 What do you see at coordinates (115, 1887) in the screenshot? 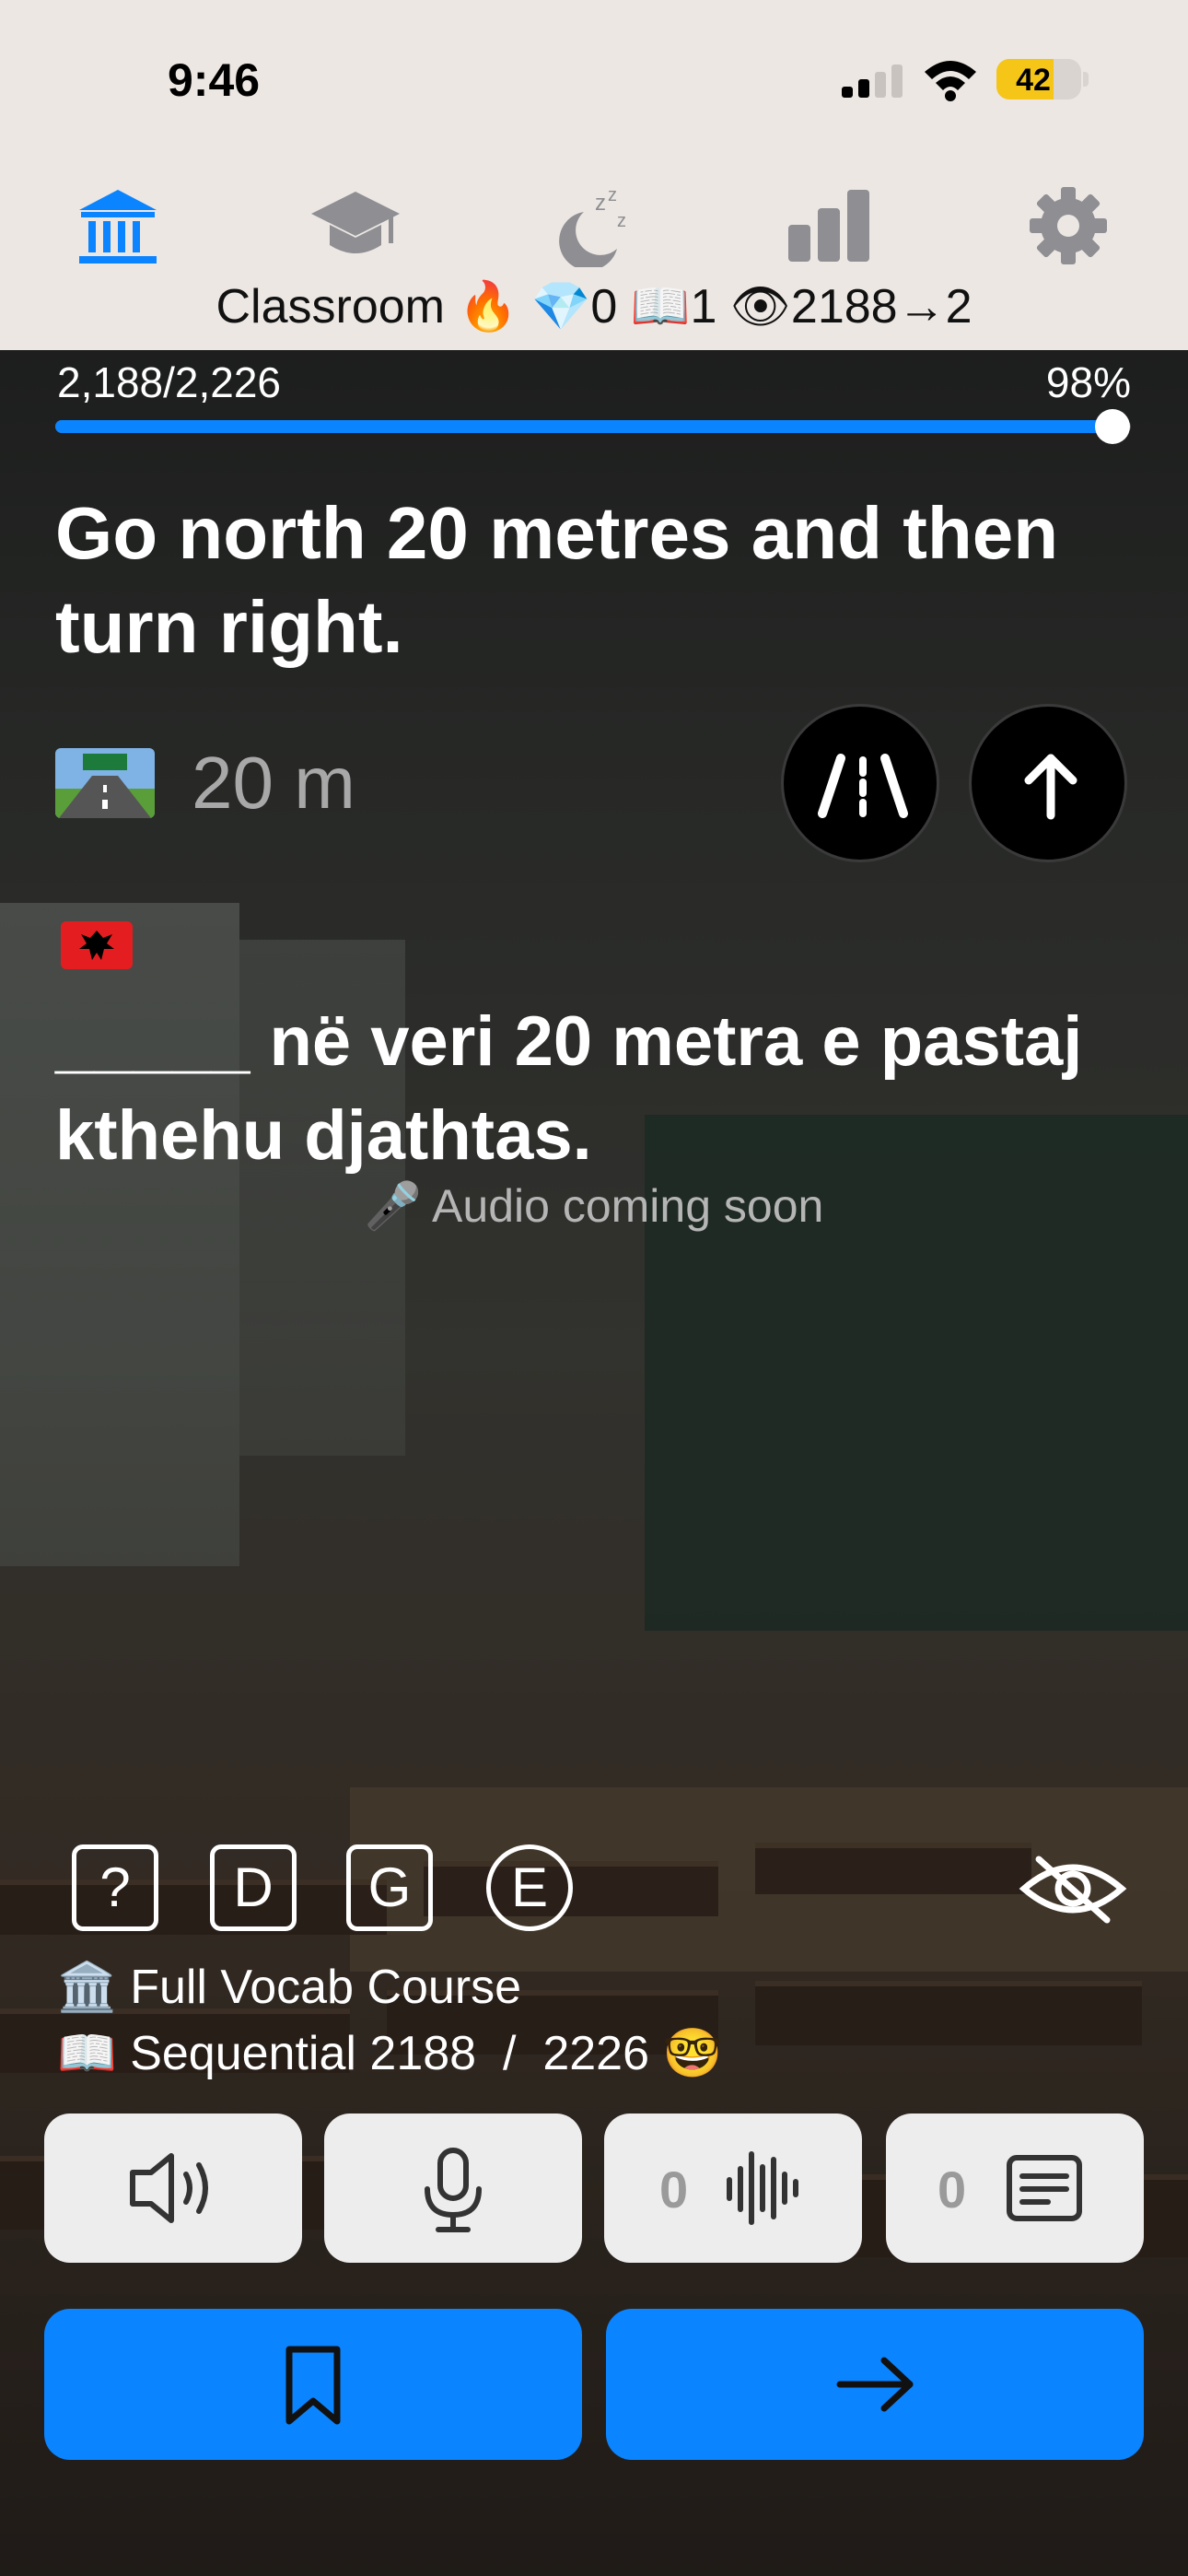
I see `hint-question-button: ?` at bounding box center [115, 1887].